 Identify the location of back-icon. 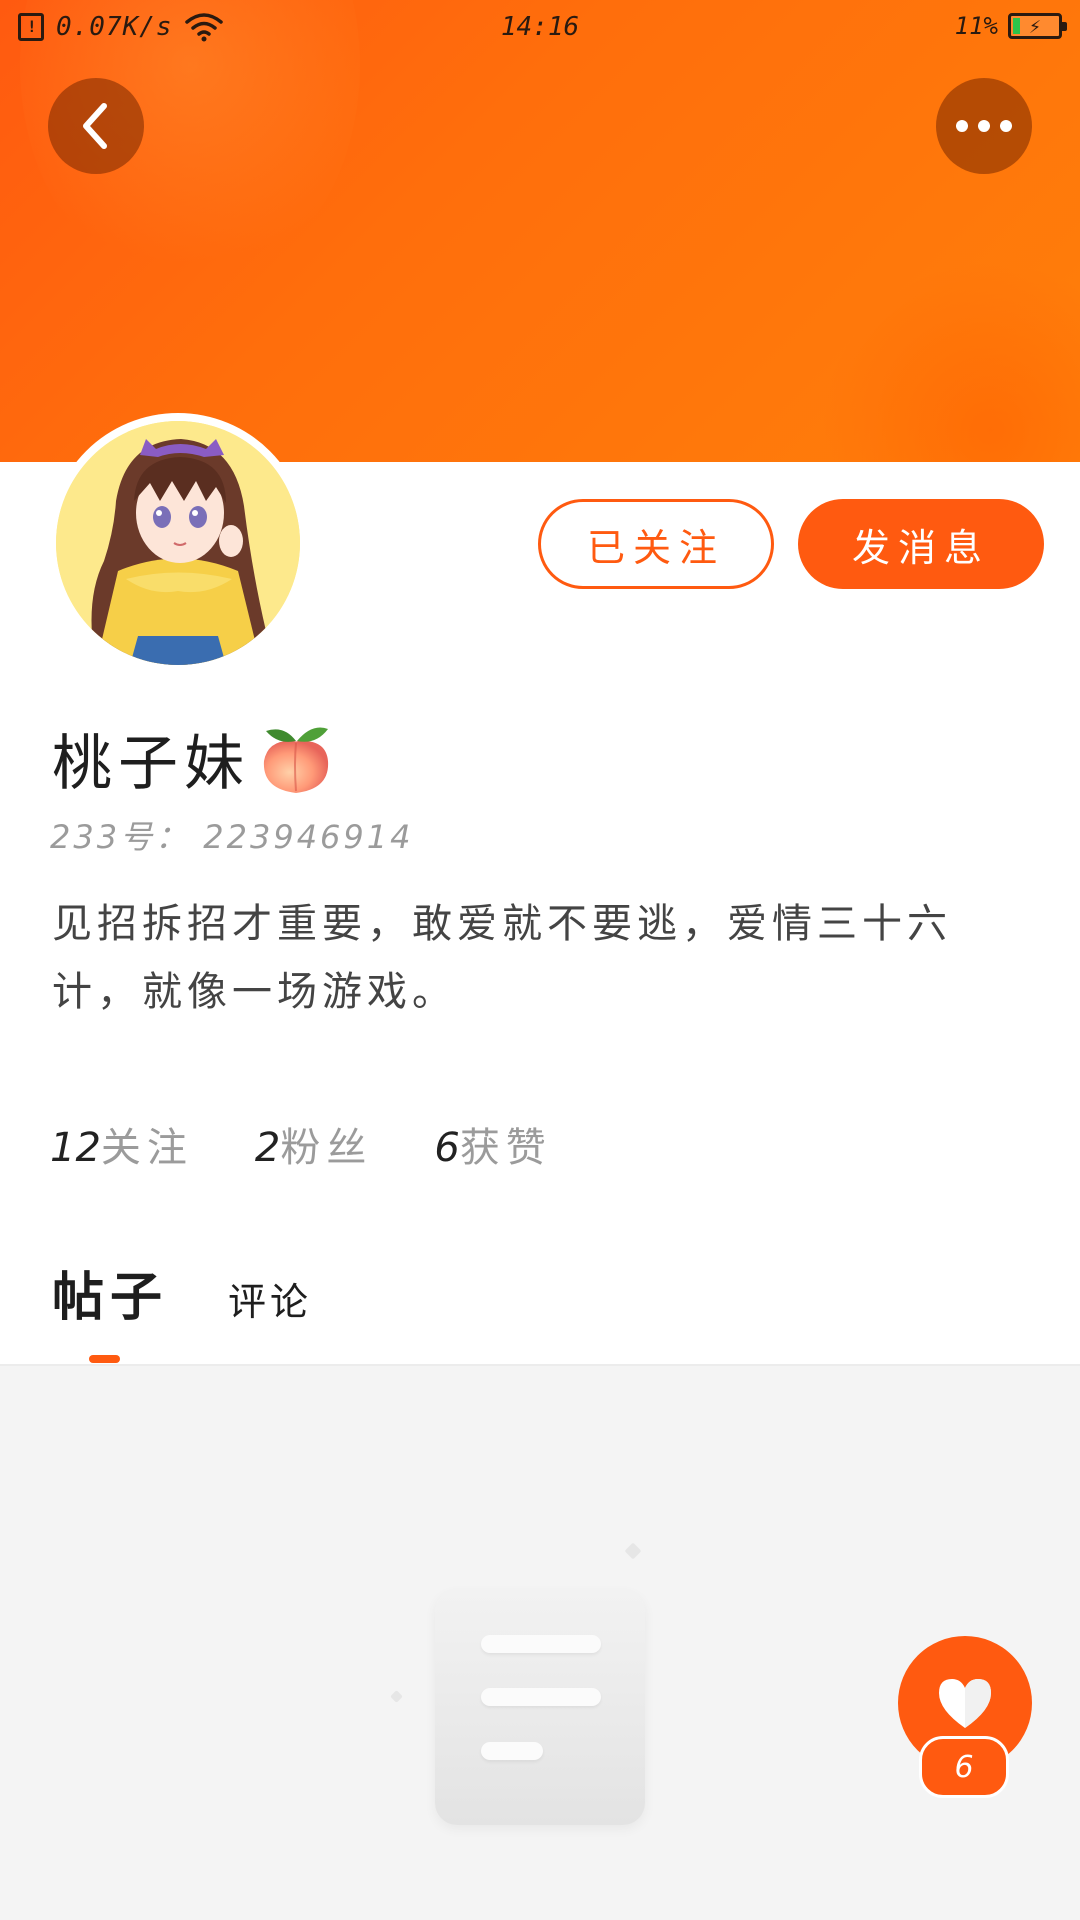
(95, 126).